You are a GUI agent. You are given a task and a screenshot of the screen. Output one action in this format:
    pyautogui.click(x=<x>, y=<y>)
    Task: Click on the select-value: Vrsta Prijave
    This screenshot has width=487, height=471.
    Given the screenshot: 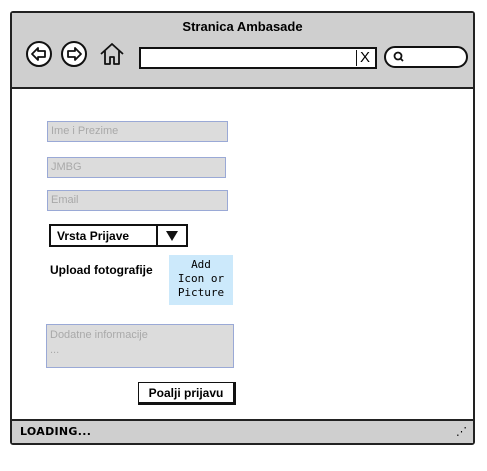 What is the action you would take?
    pyautogui.click(x=93, y=236)
    